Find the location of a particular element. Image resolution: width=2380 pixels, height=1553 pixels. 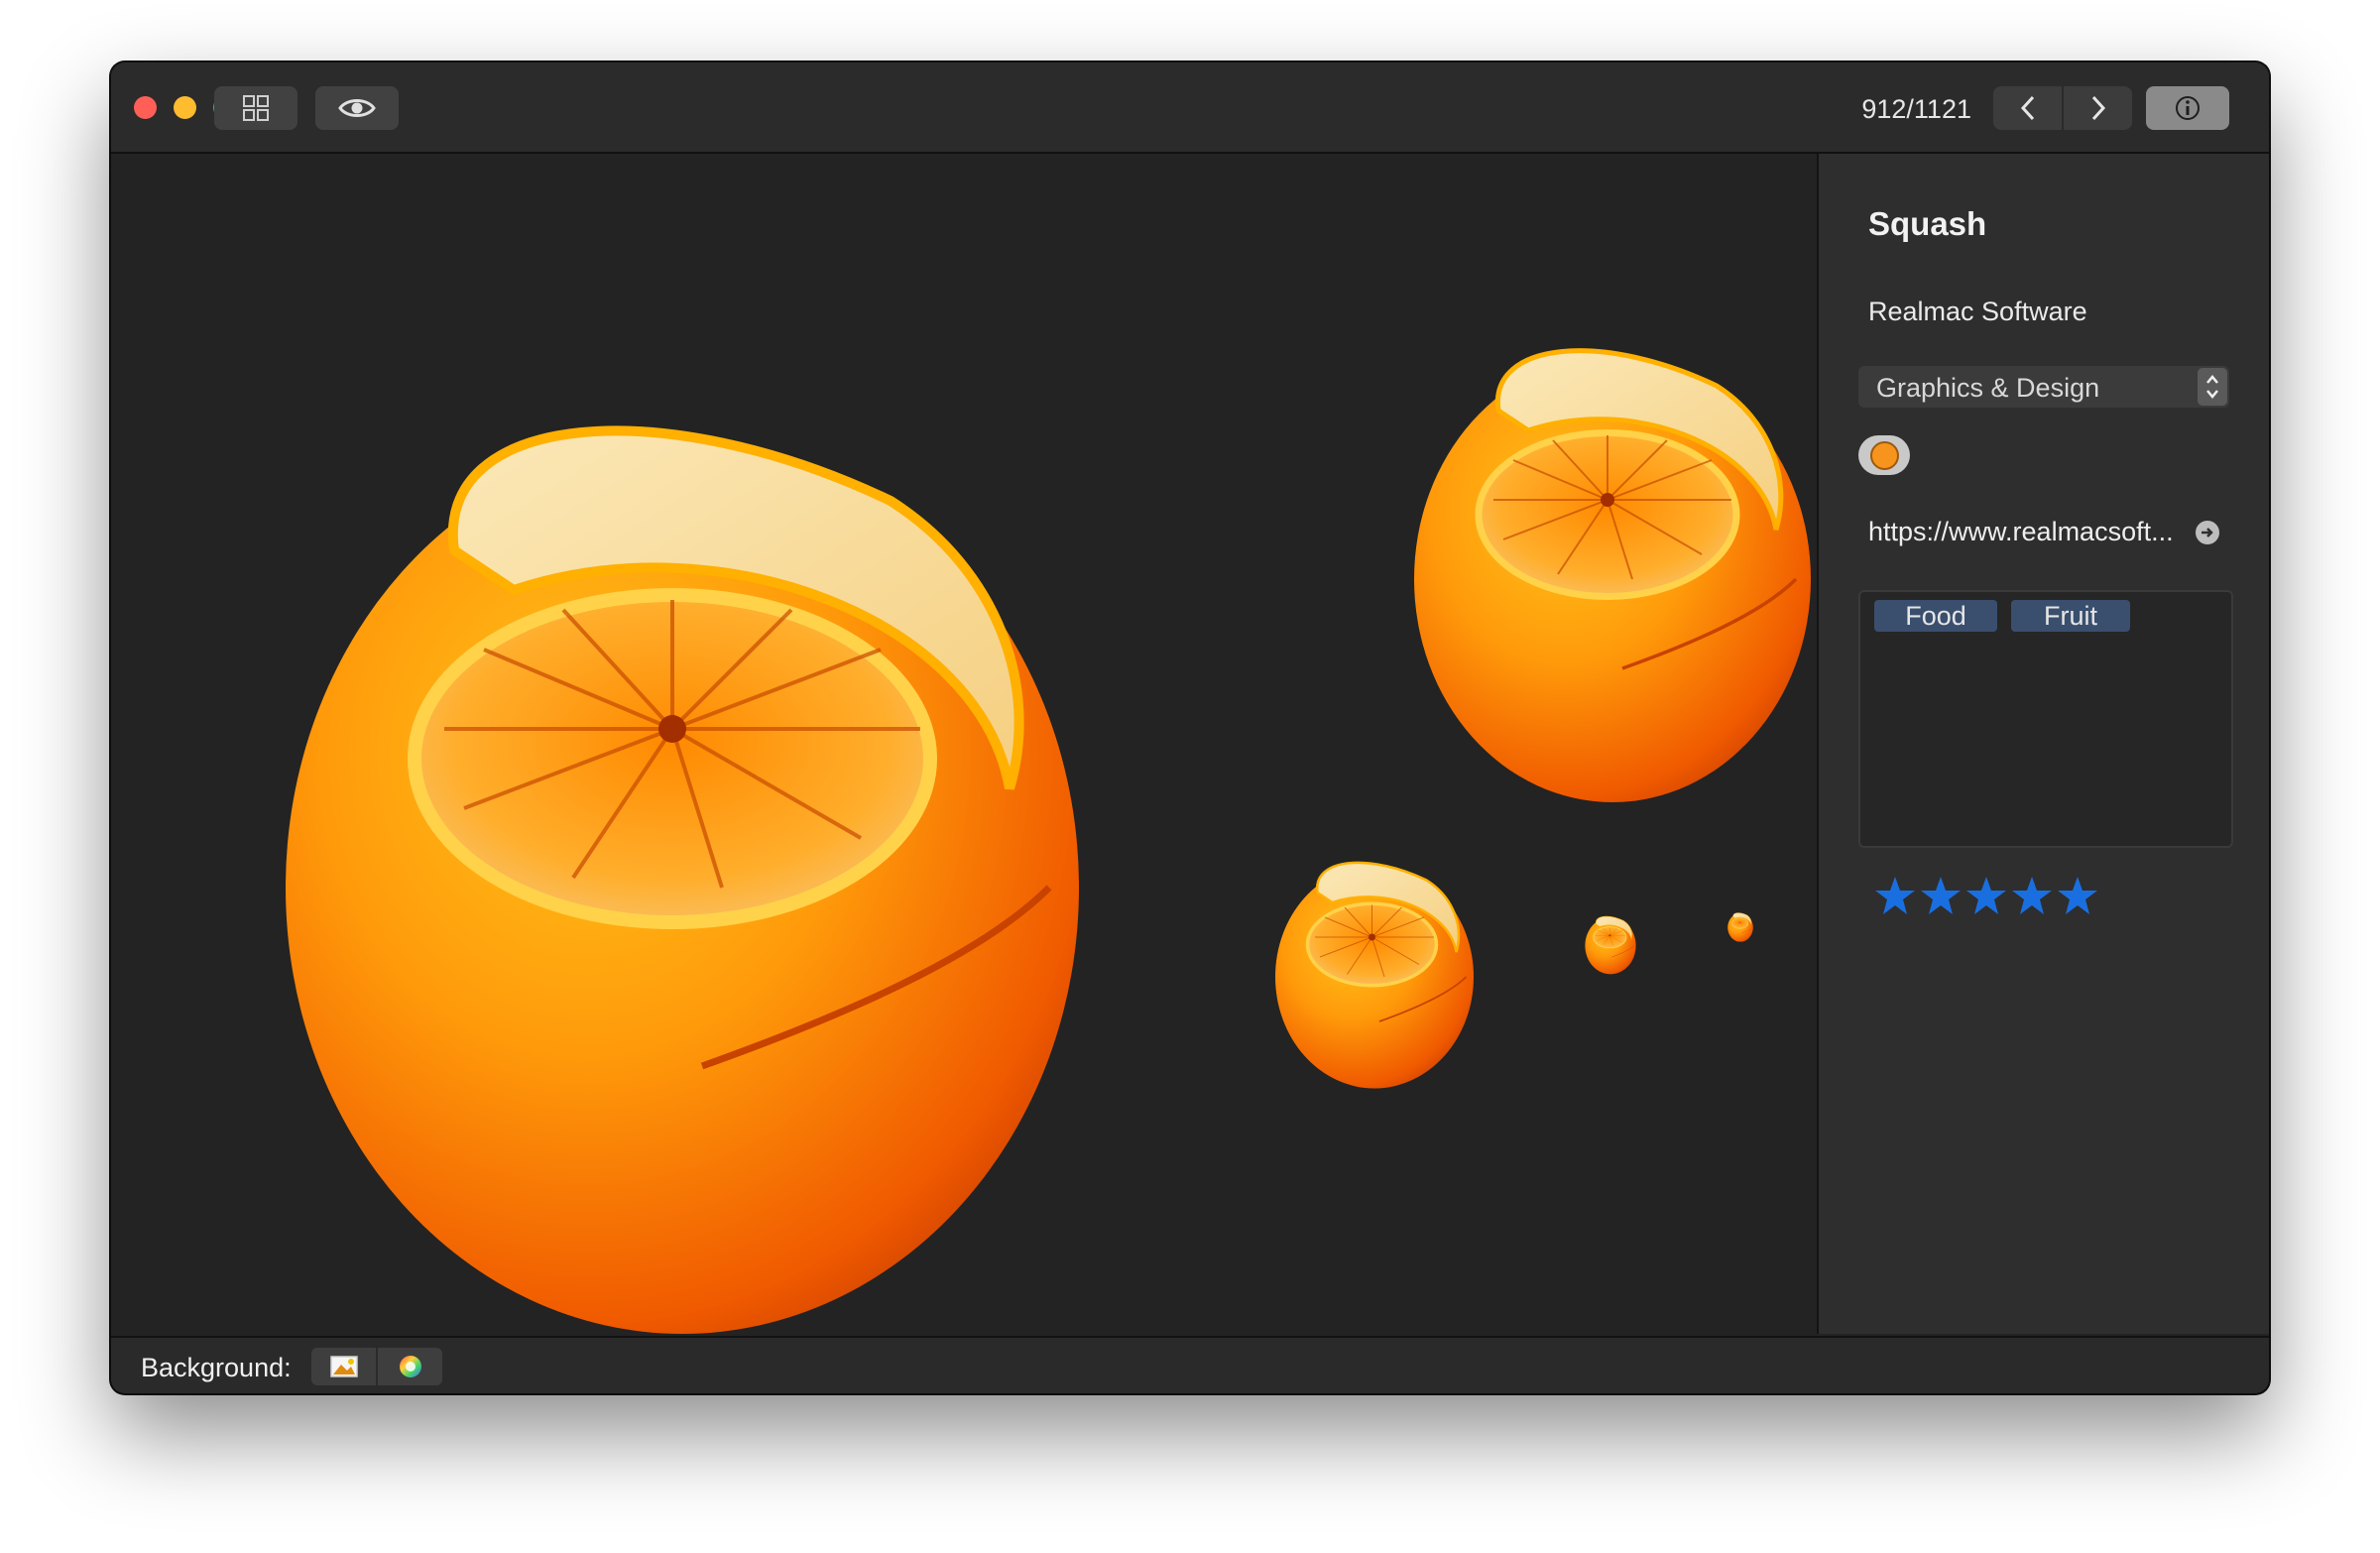

orange-color-dot is located at coordinates (1884, 455).